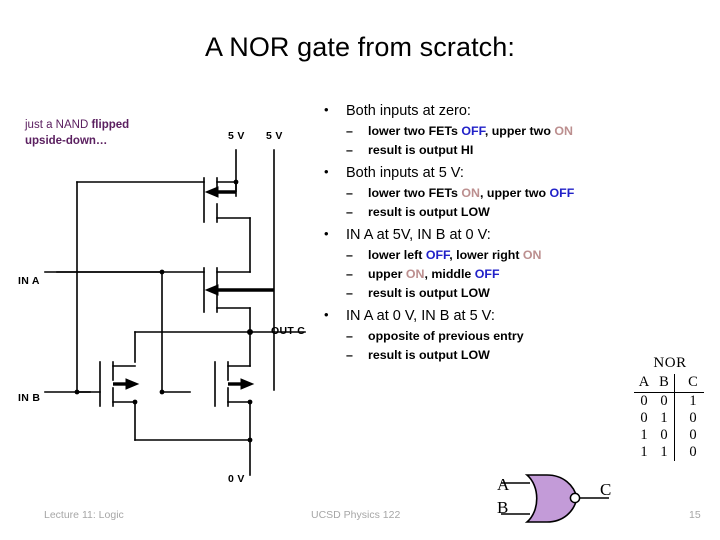 The width and height of the screenshot is (720, 540). What do you see at coordinates (162, 272) in the screenshot?
I see `junction-dot-in-a` at bounding box center [162, 272].